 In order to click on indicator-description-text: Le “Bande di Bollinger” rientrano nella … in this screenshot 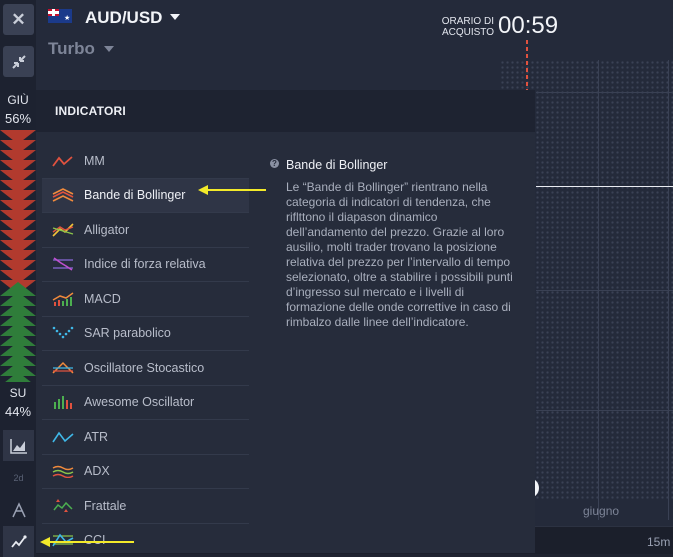, I will do `click(402, 255)`.